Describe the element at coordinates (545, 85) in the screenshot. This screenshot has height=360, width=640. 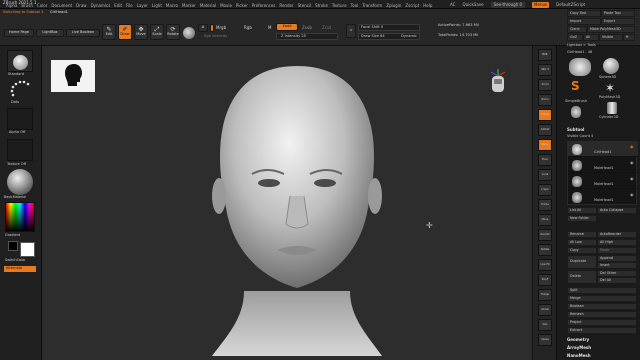
I see `shelf-button-scroll: Scroll` at that location.